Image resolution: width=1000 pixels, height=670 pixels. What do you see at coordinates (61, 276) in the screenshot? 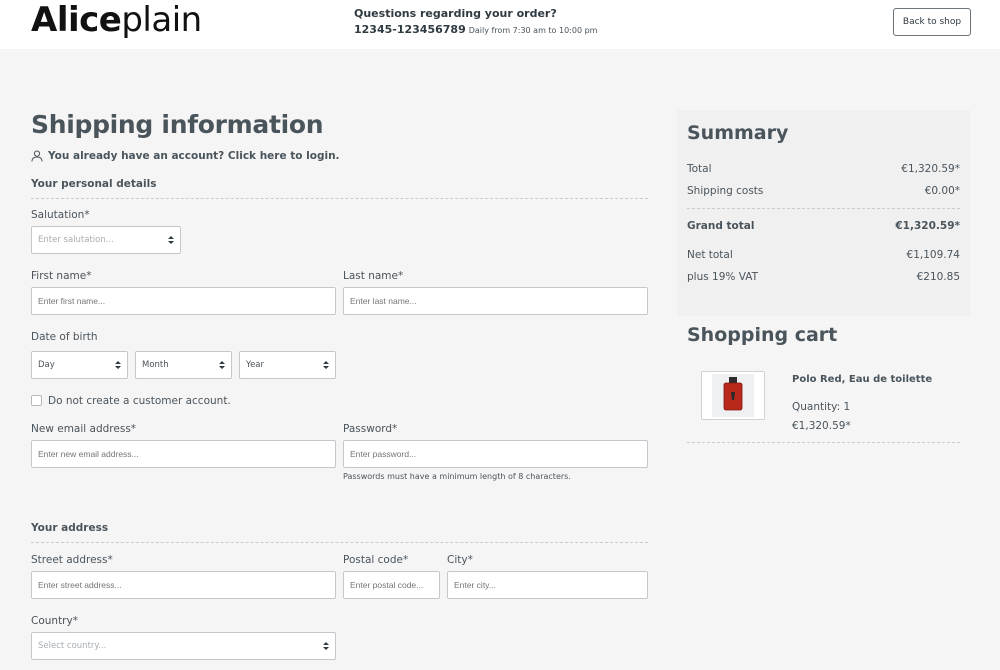
I see `first-name-label: First name*` at bounding box center [61, 276].